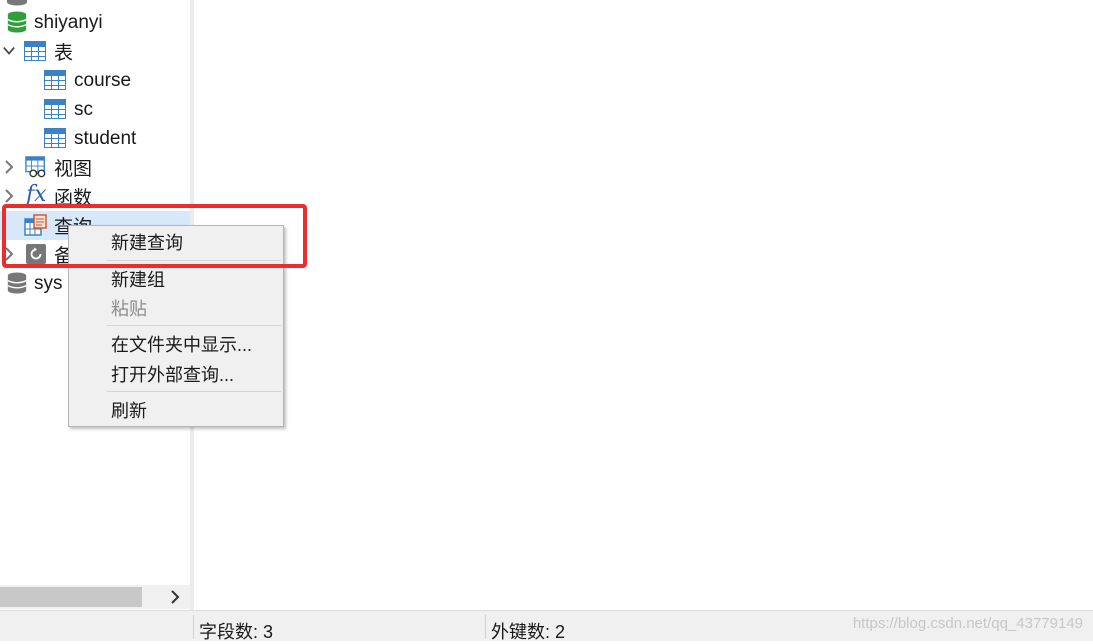  I want to click on menu-item-refresh: 刷新, so click(176, 410).